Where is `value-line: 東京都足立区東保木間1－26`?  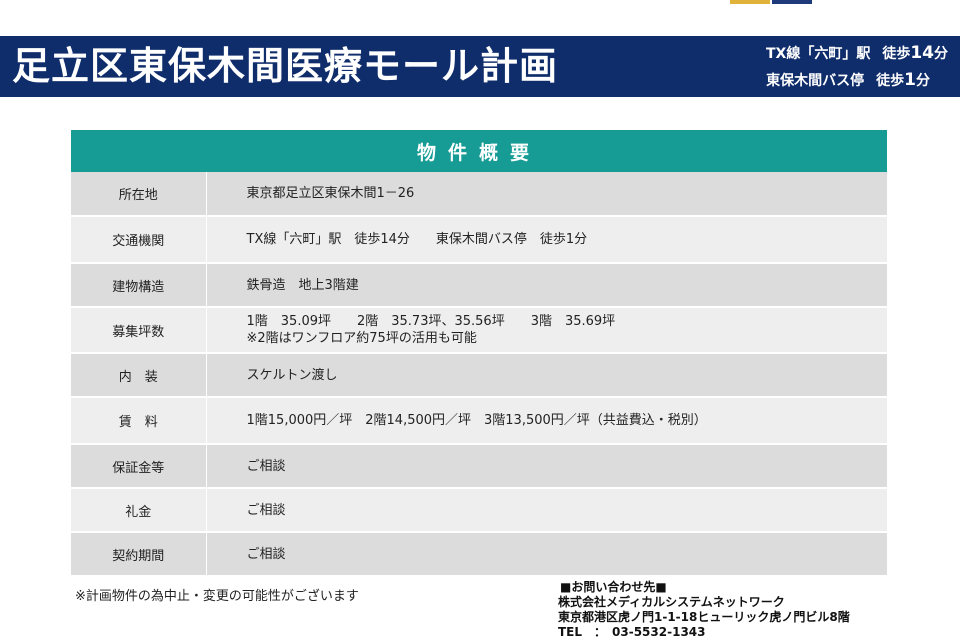 value-line: 東京都足立区東保木間1－26 is located at coordinates (330, 193).